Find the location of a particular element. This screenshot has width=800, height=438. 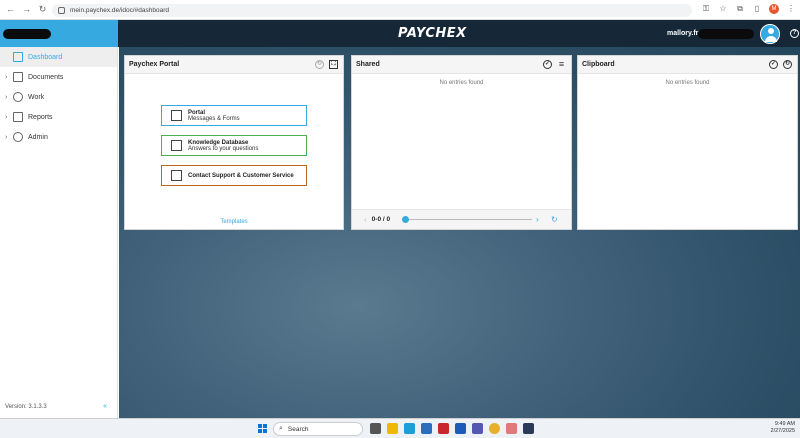

sidebar-item-work: › Work is located at coordinates (58, 97).